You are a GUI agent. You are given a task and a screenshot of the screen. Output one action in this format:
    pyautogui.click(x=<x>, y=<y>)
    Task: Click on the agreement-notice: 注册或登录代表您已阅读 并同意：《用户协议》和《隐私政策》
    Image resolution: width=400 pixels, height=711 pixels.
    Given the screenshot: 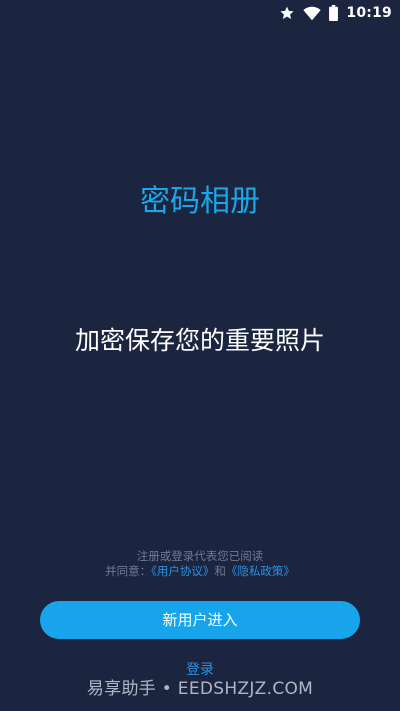 What is the action you would take?
    pyautogui.click(x=200, y=564)
    